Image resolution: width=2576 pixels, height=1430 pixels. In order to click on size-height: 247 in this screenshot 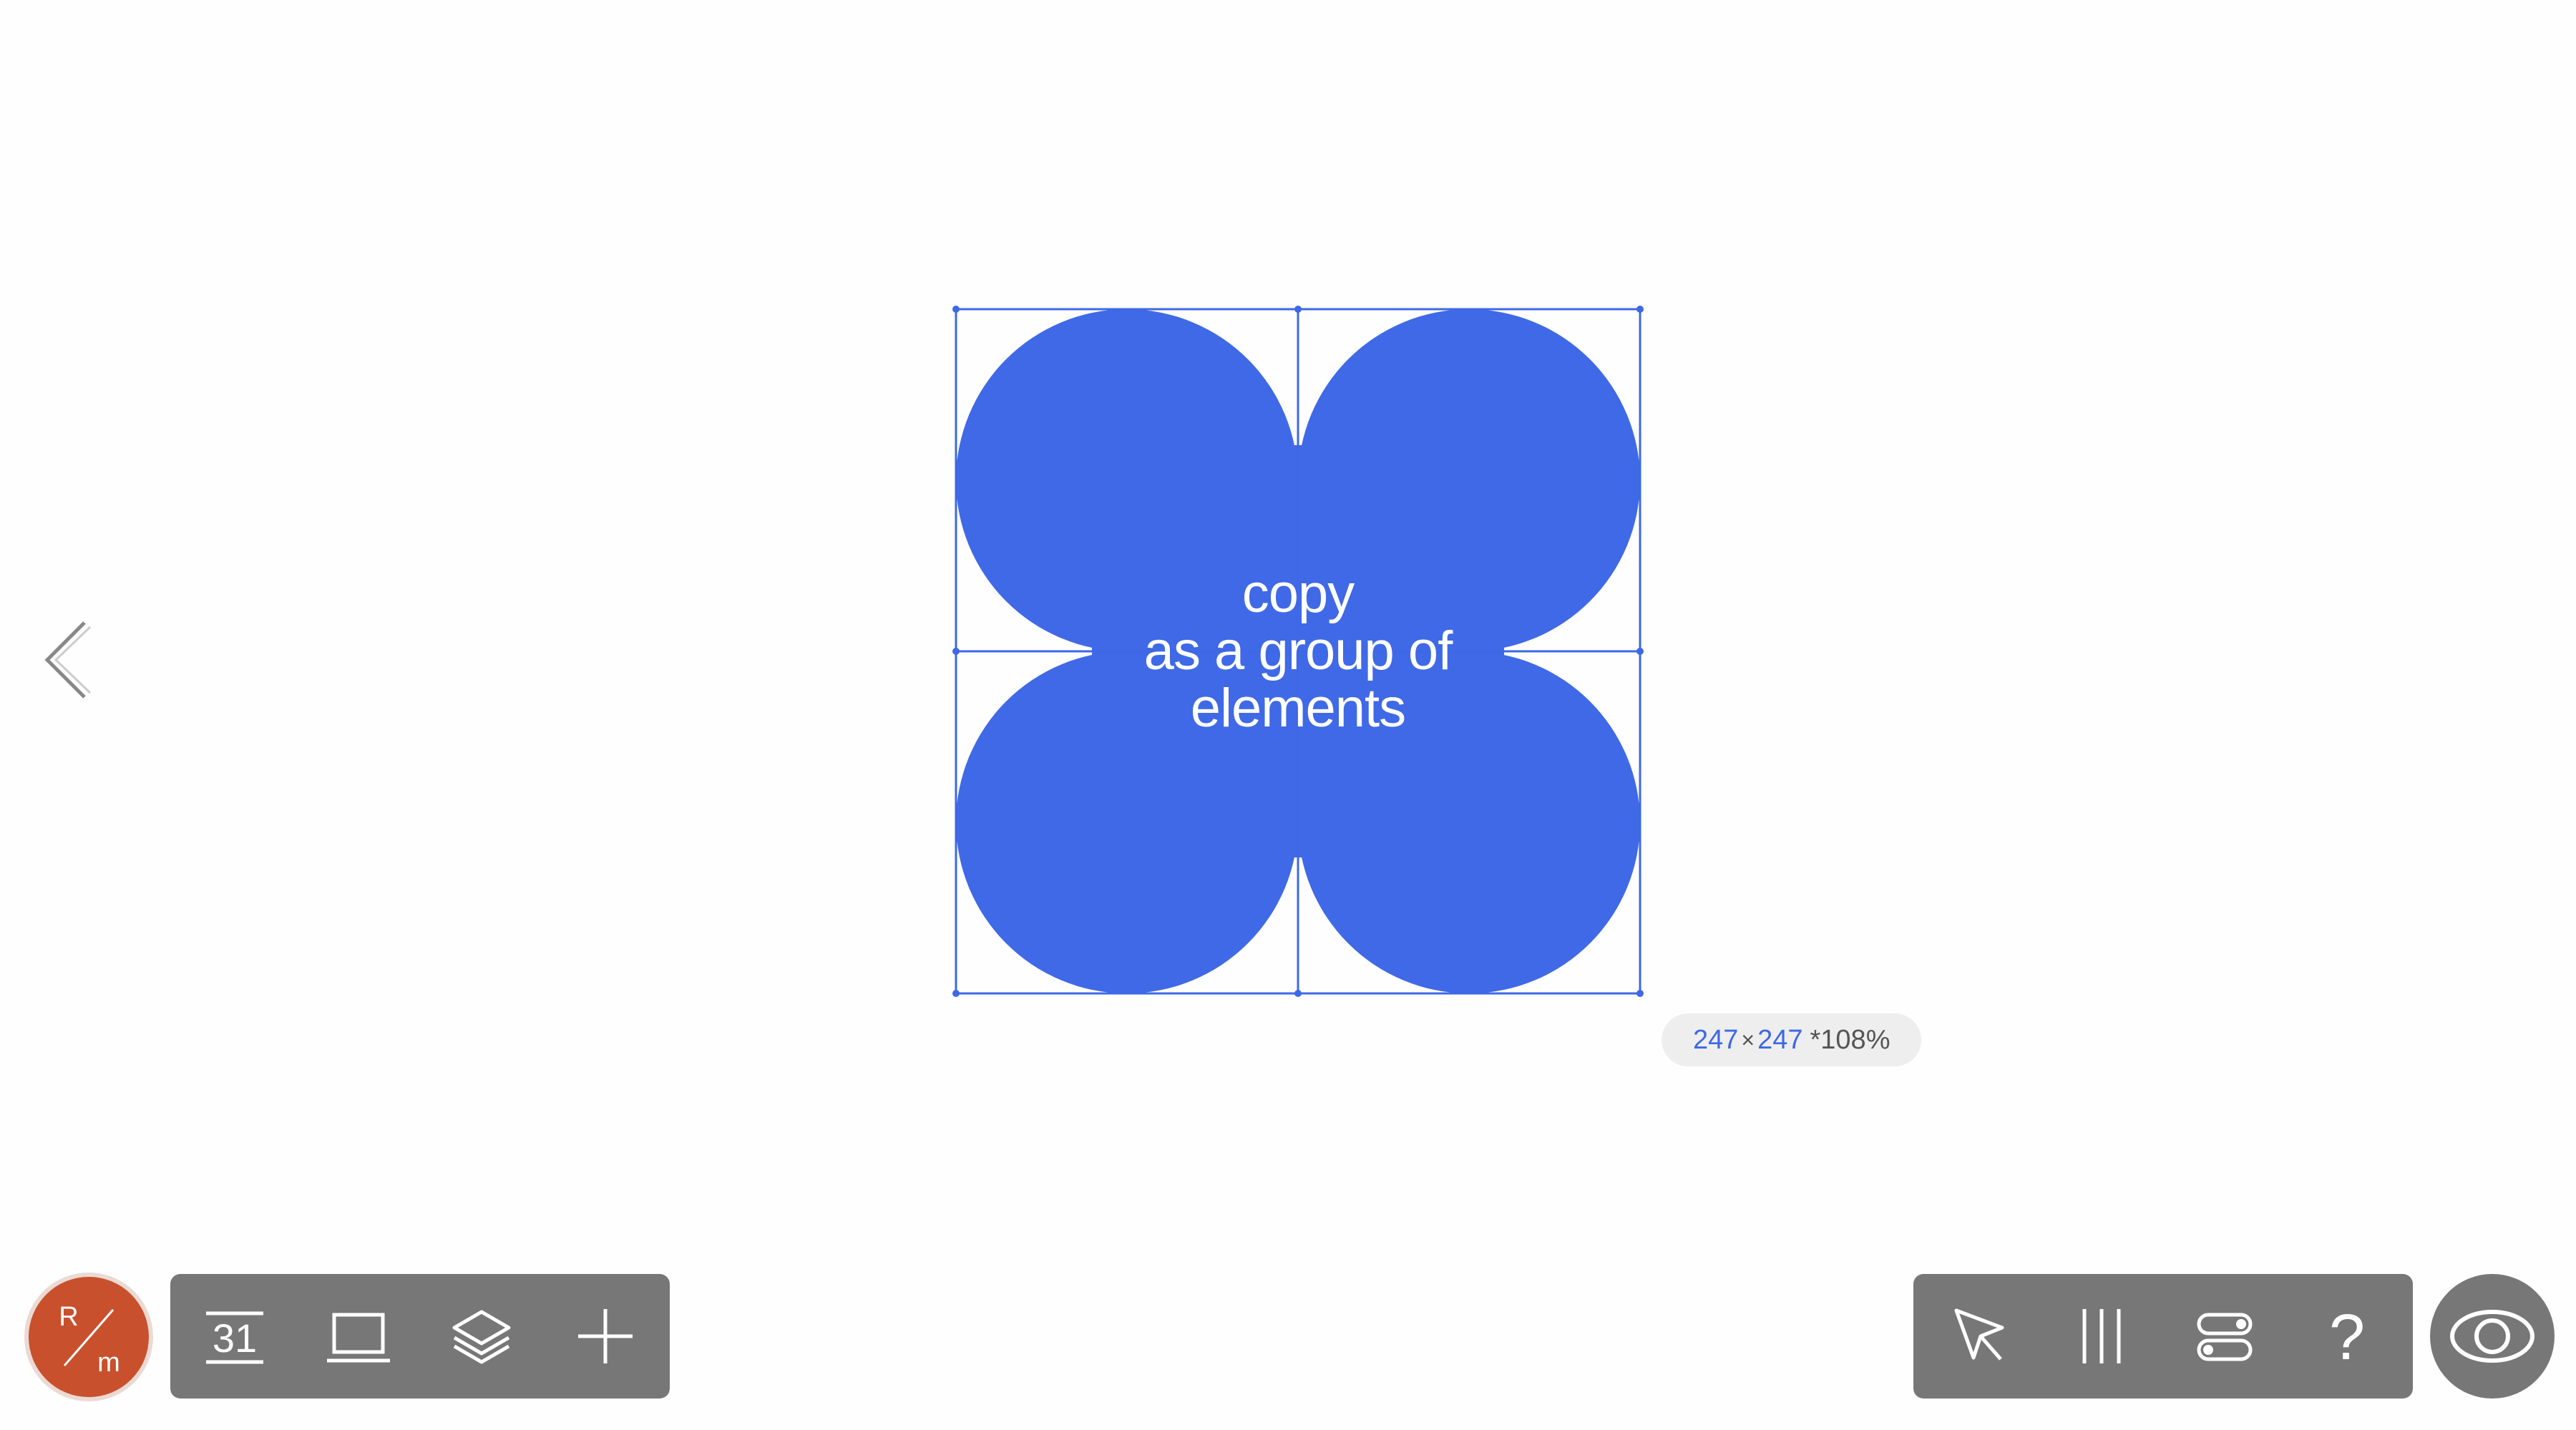, I will do `click(1780, 1039)`.